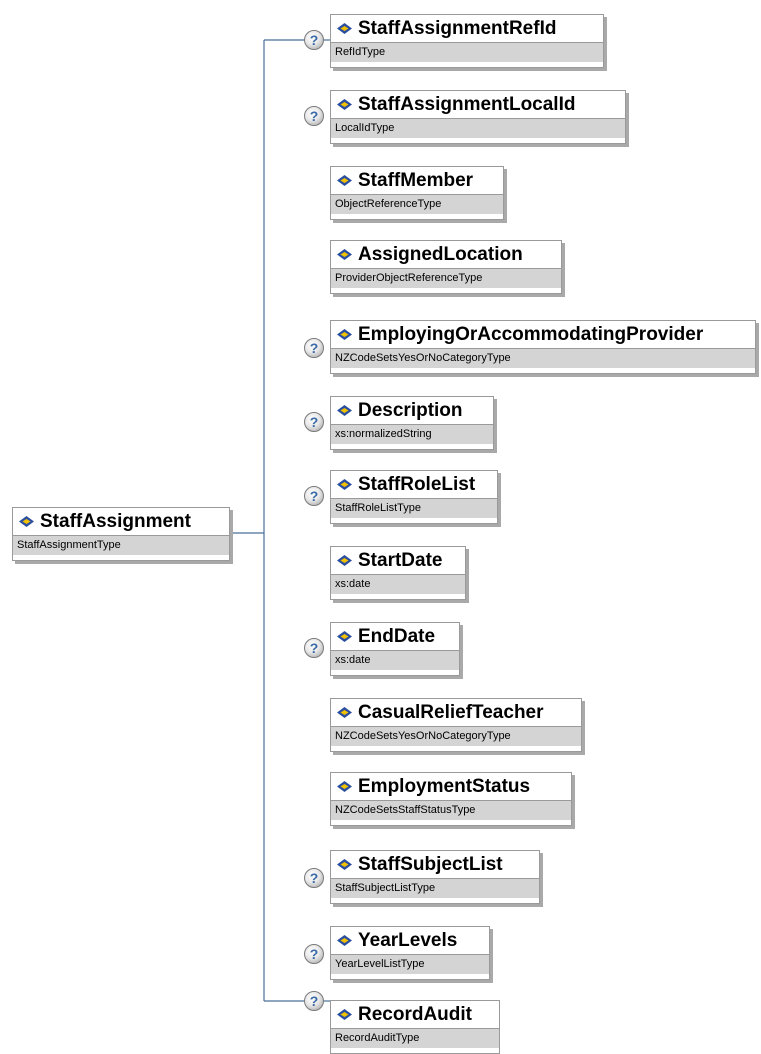 The image size is (761, 1054). I want to click on element-box-enddate: EndDate xs:date, so click(395, 649).